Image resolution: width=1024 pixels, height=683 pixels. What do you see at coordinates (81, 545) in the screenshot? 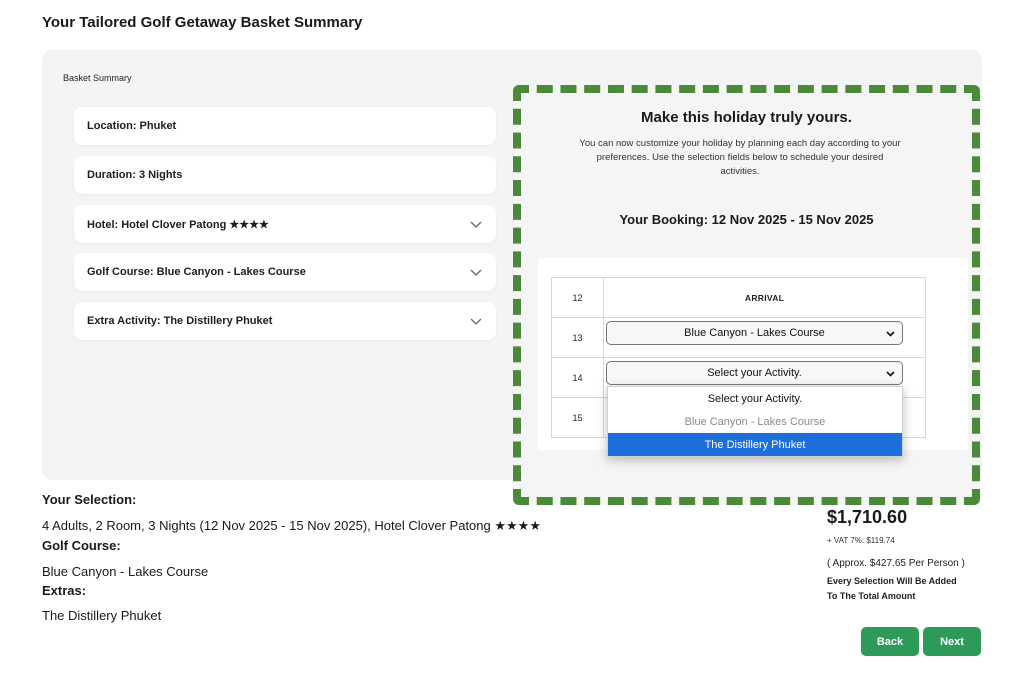
I see `golf-course-heading: Golf Course:` at bounding box center [81, 545].